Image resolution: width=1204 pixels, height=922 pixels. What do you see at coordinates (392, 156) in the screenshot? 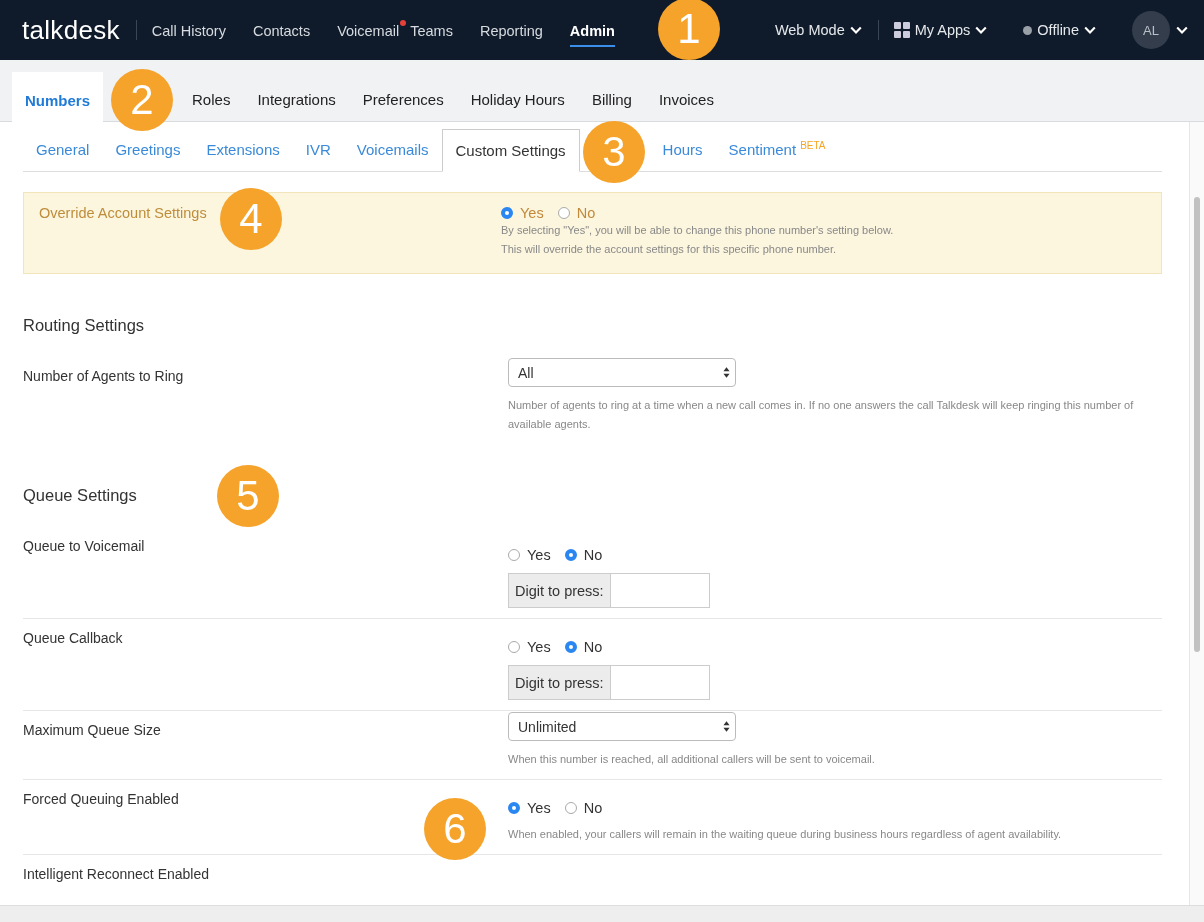
I see `tab: Voicemails` at bounding box center [392, 156].